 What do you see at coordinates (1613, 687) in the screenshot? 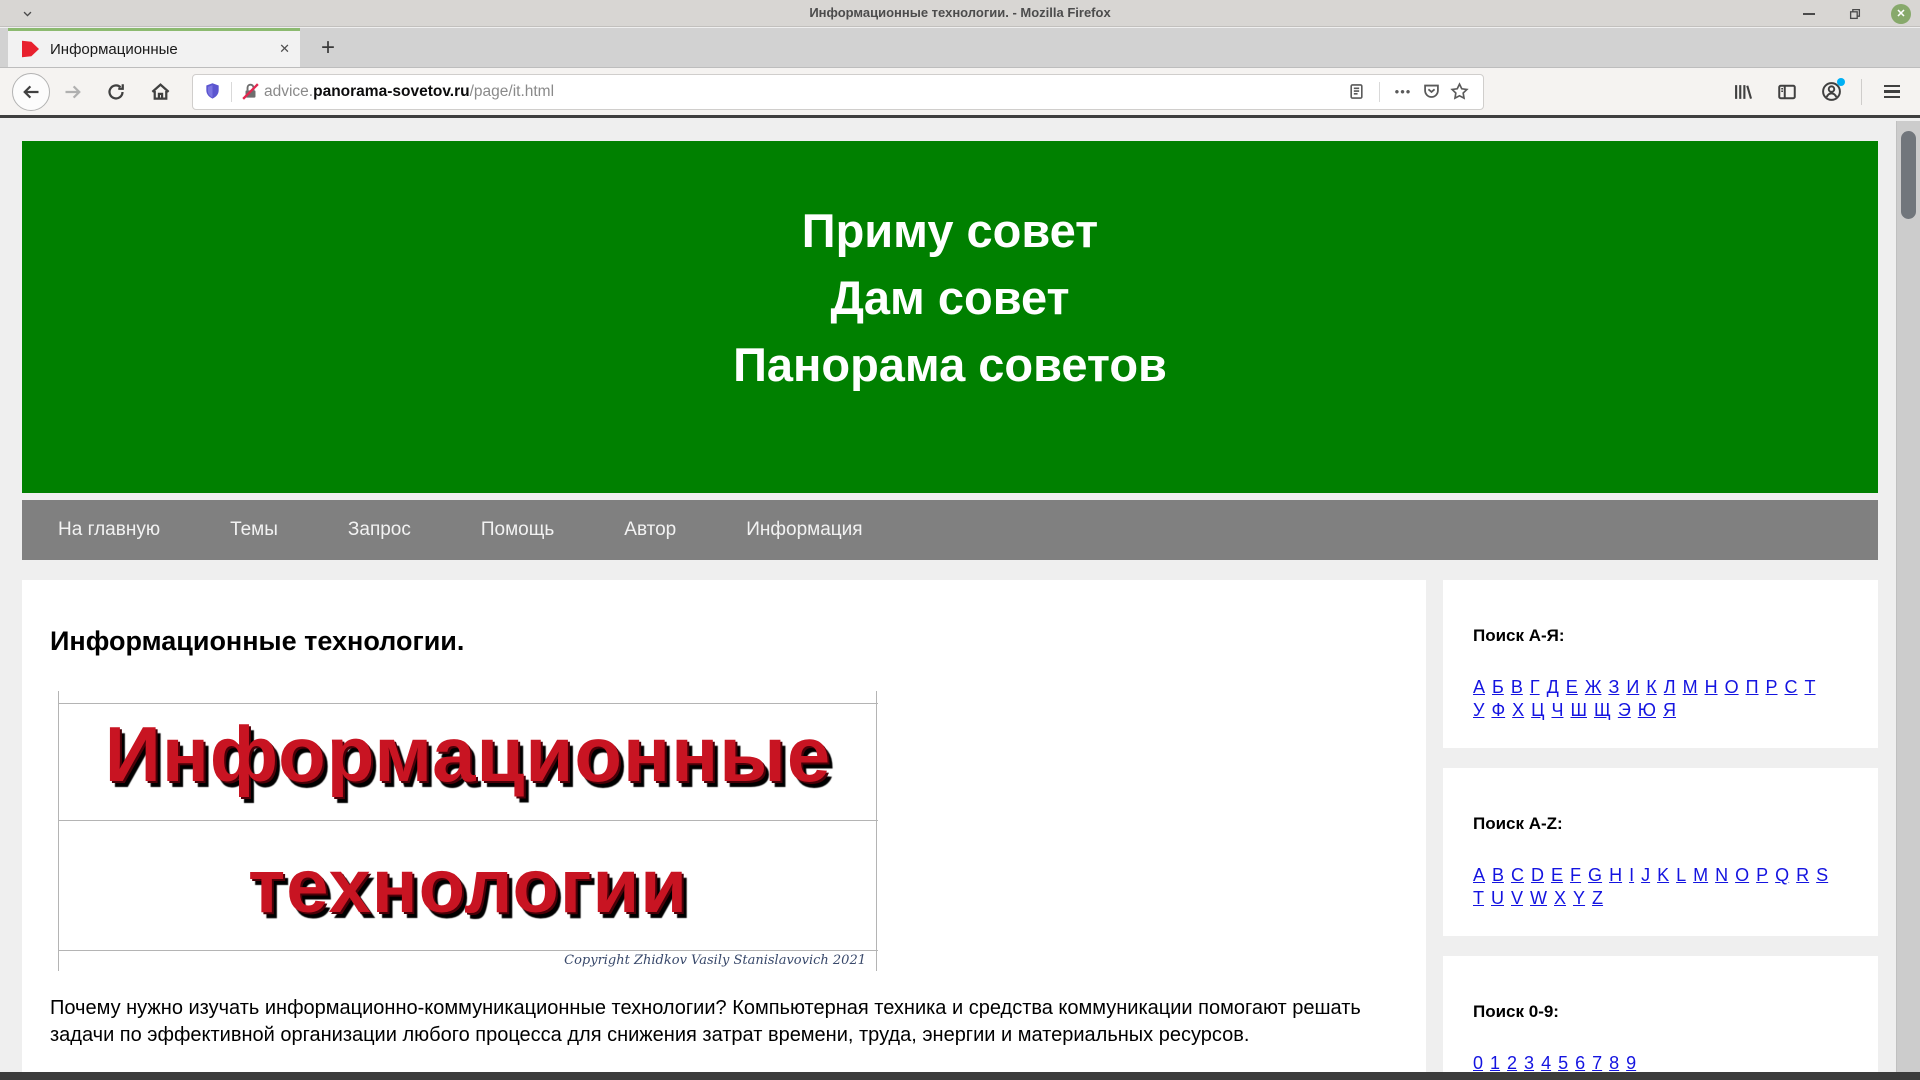
I see `letter-link: З` at bounding box center [1613, 687].